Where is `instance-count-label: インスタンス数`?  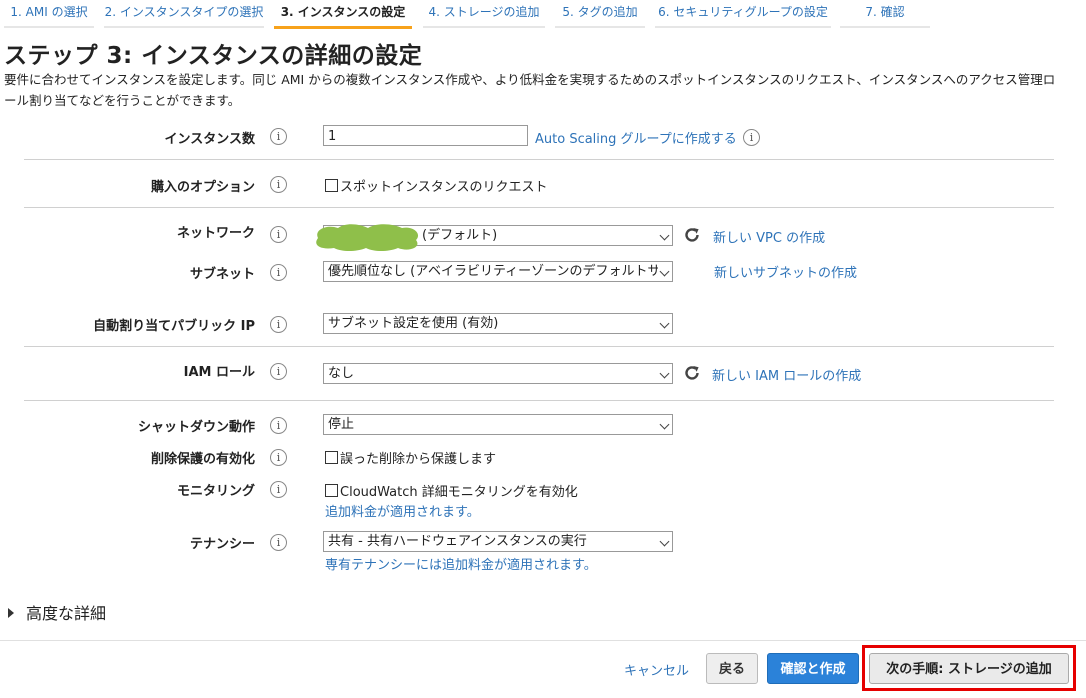 instance-count-label: インスタンス数 is located at coordinates (209, 139).